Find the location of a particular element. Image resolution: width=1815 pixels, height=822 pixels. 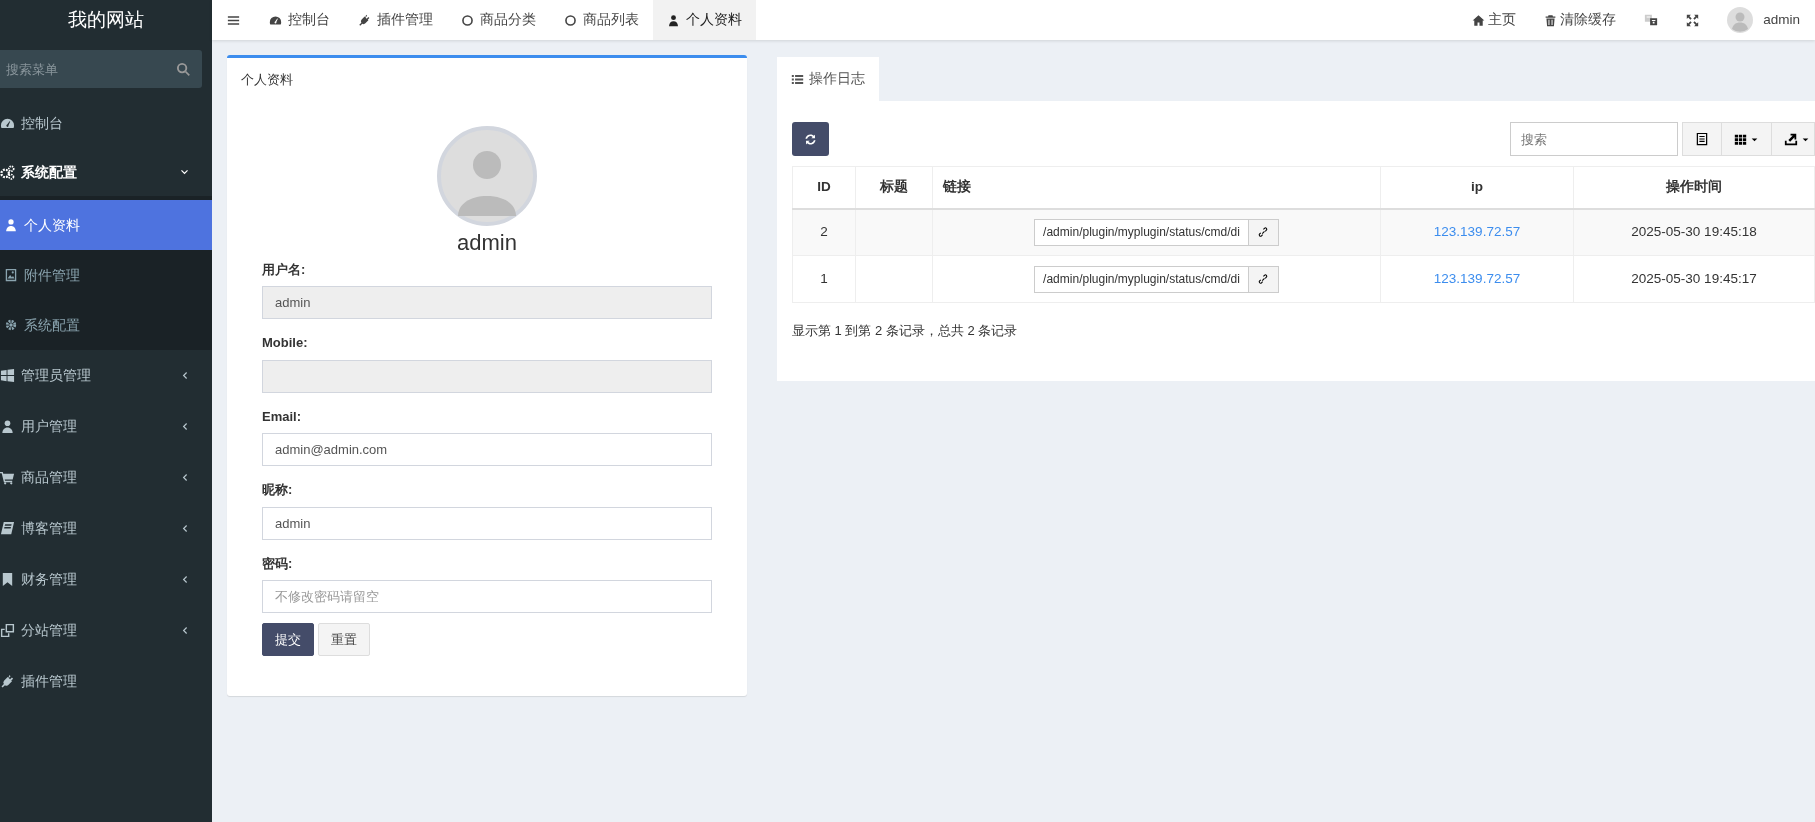

pagination-summary: 显示第 1 到第 2 条记录，总共 2 条记录 is located at coordinates (905, 331).